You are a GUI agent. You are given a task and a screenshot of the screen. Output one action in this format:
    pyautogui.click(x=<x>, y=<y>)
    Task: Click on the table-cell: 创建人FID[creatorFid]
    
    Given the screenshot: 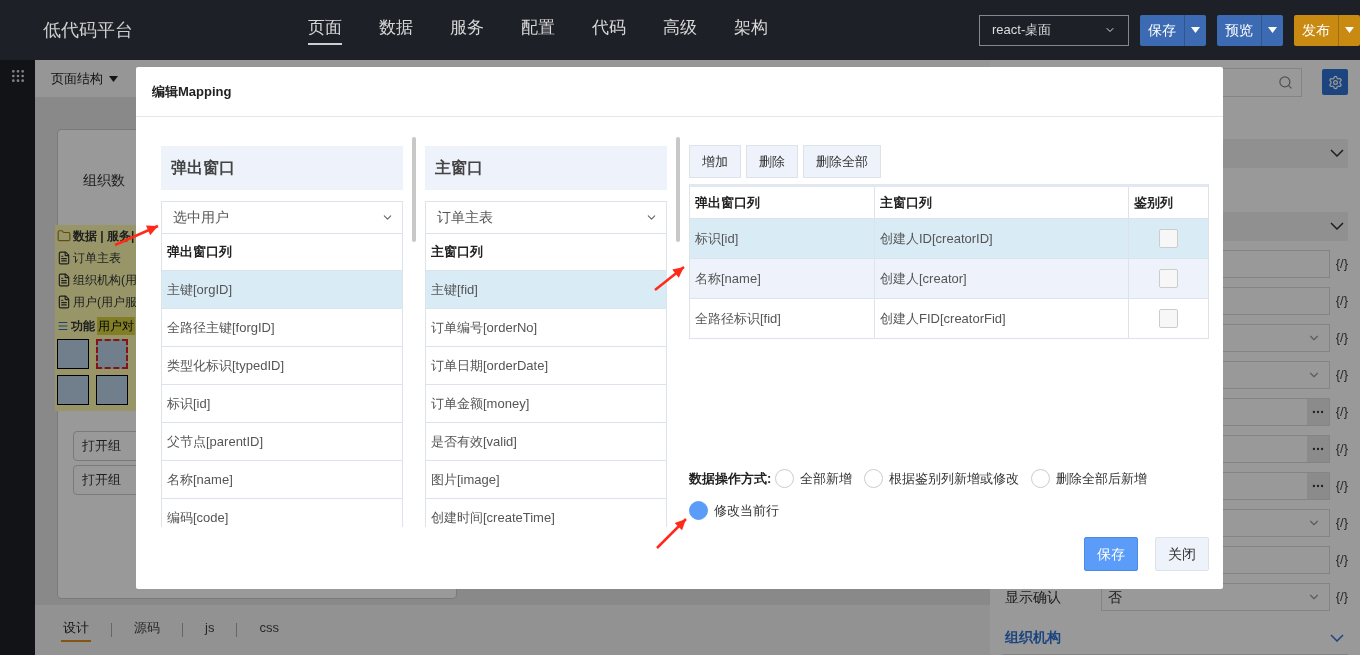 What is the action you would take?
    pyautogui.click(x=1002, y=318)
    